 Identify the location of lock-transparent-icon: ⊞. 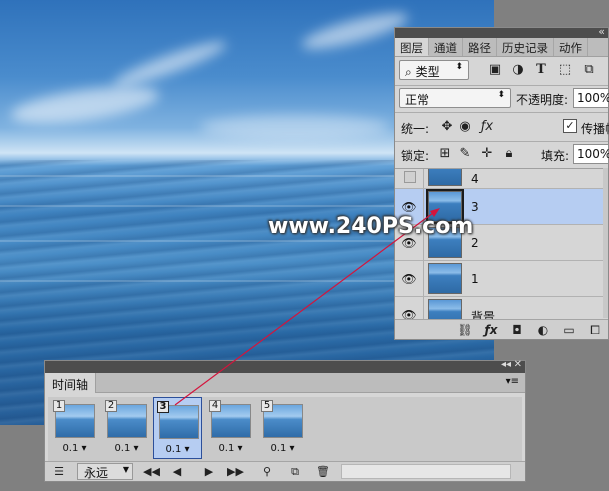
(445, 154).